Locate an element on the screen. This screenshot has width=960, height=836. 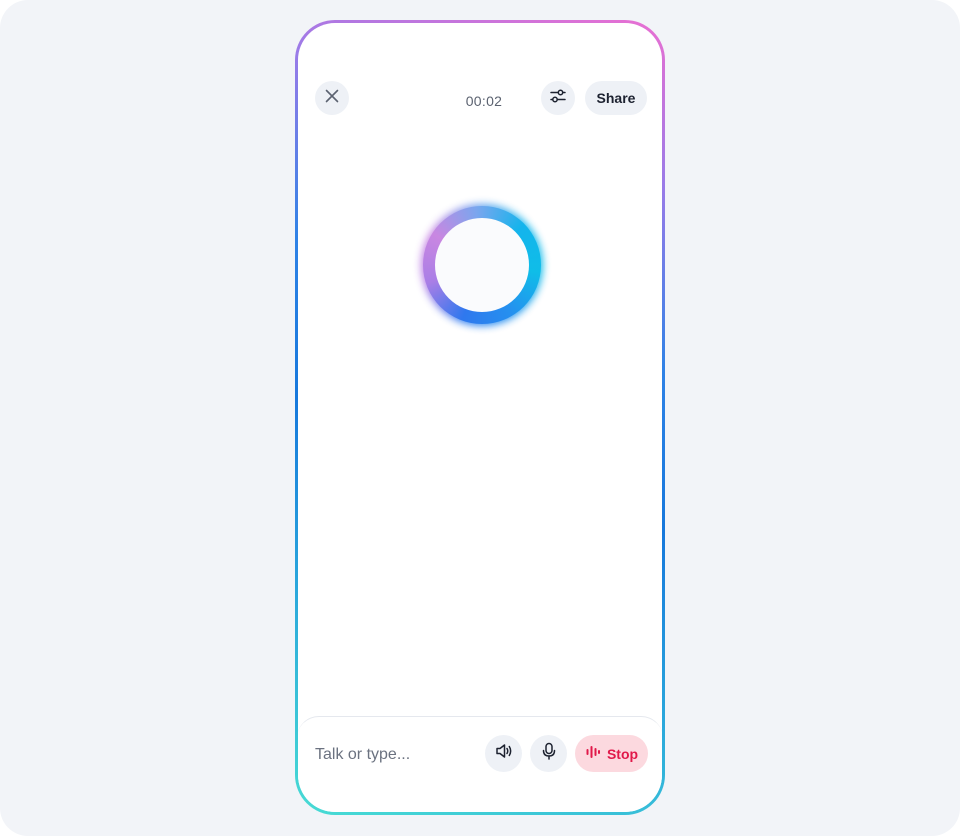
speaker-button is located at coordinates (503, 753).